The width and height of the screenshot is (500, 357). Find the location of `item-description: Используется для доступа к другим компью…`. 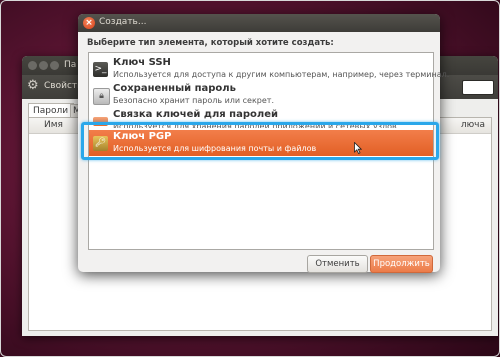

item-description: Используется для доступа к другим компью… is located at coordinates (281, 74).